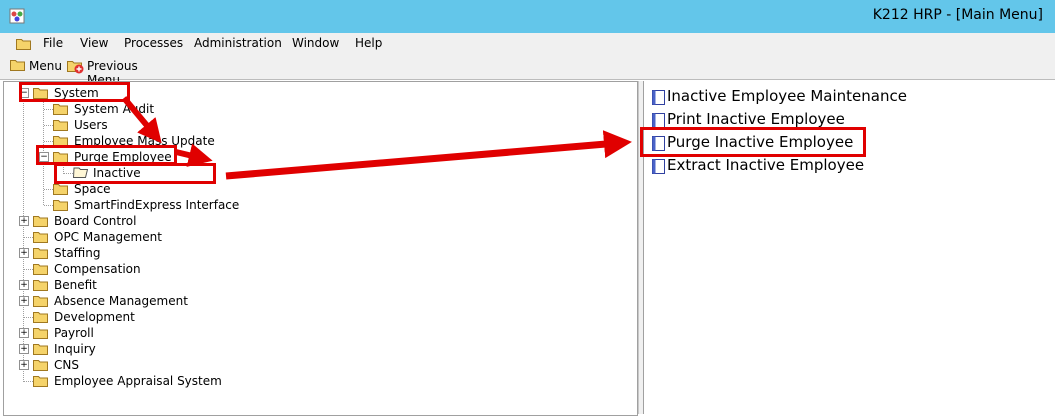  What do you see at coordinates (153, 43) in the screenshot?
I see `menu-processes: Processes` at bounding box center [153, 43].